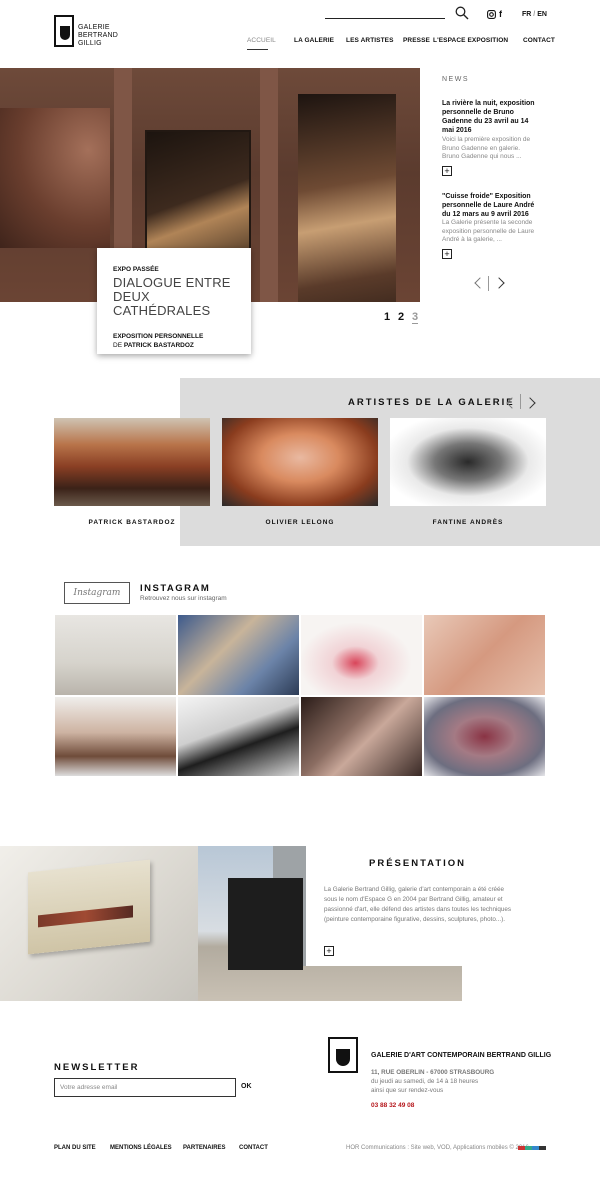  What do you see at coordinates (136, 269) in the screenshot?
I see `hero-kicker: EXPO PASSÉE` at bounding box center [136, 269].